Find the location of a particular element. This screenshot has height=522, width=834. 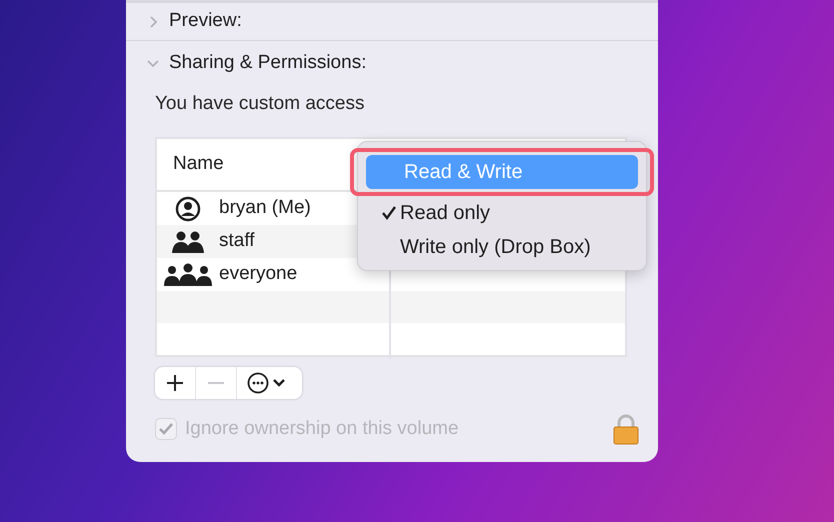

section-title: Sharing & Permissions: is located at coordinates (267, 62).